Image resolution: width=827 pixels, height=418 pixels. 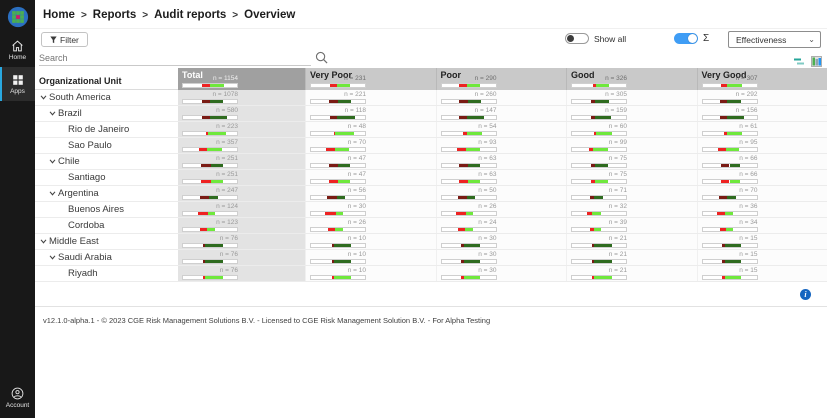 I want to click on org-unit-cell: Sao Paulo, so click(x=106, y=145).